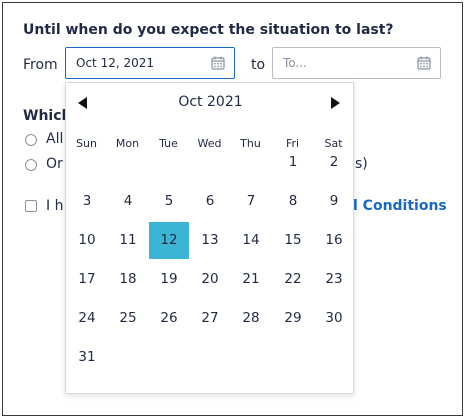  Describe the element at coordinates (293, 201) in the screenshot. I see `calendar-day: 8` at that location.